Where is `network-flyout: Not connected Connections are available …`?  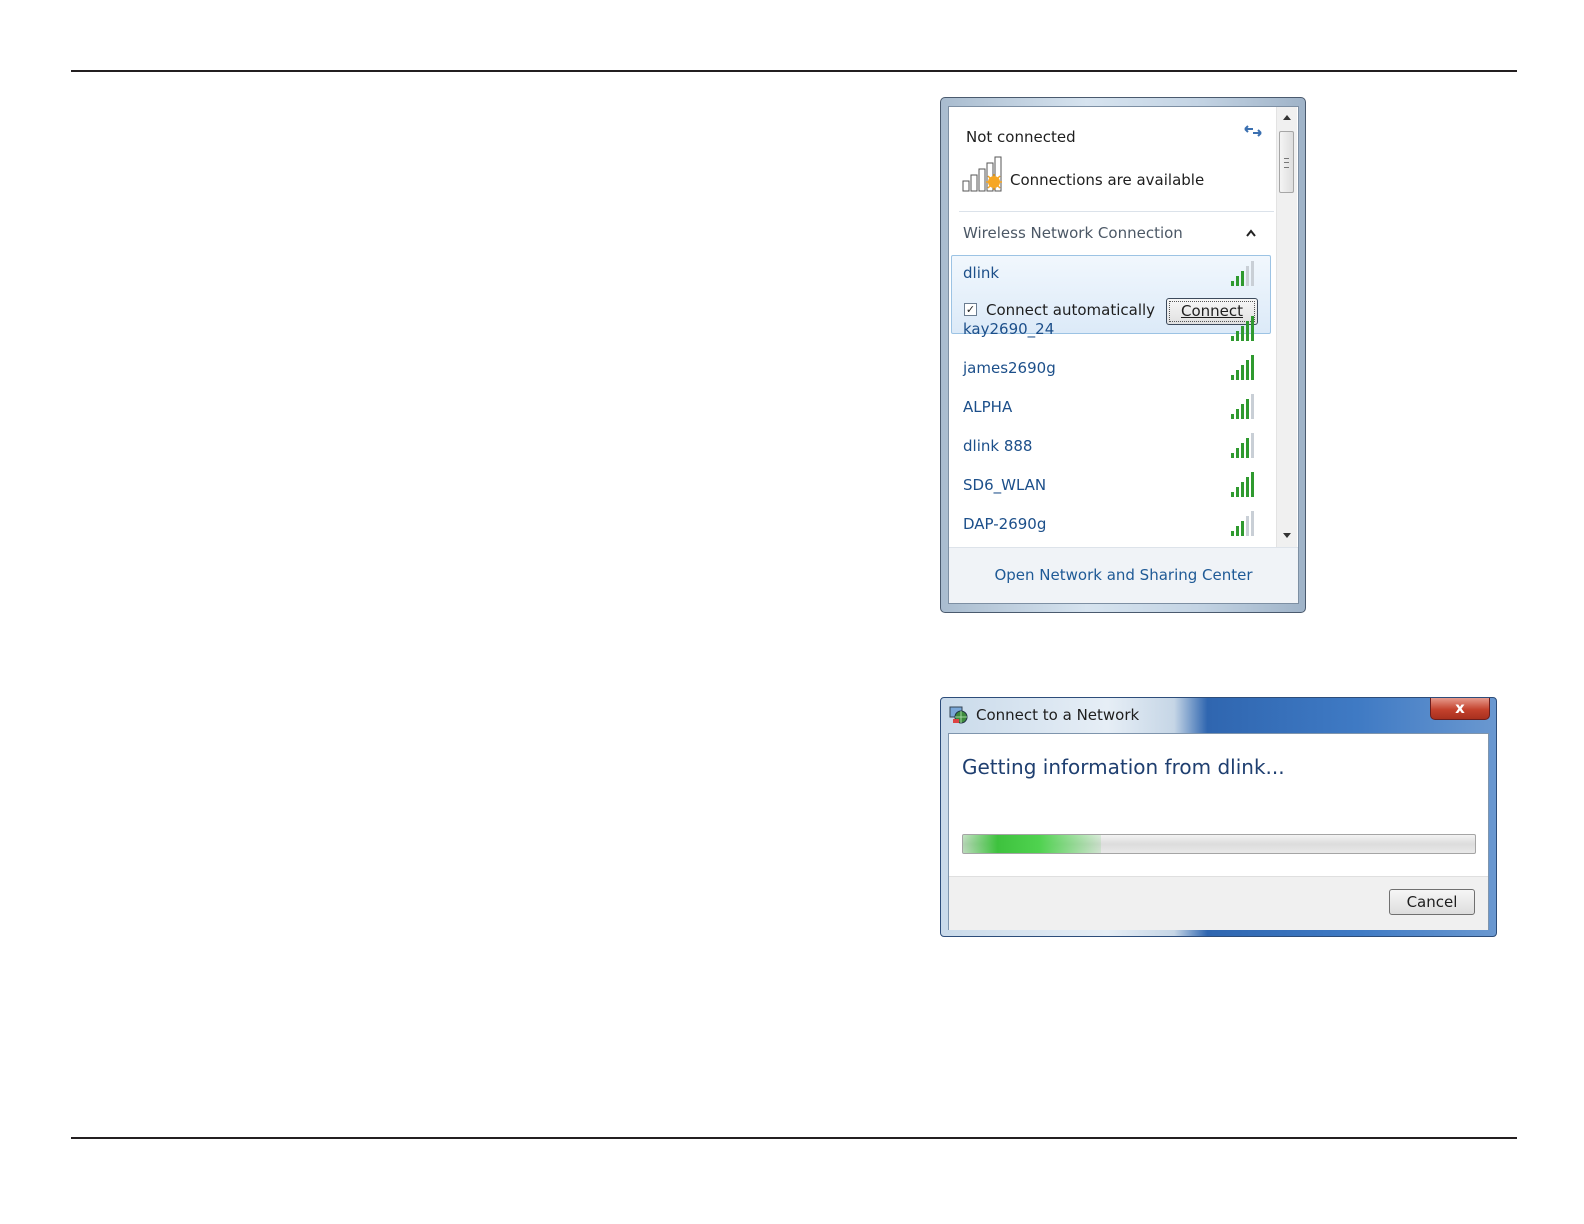
network-flyout: Not connected Connections are available … is located at coordinates (1123, 355).